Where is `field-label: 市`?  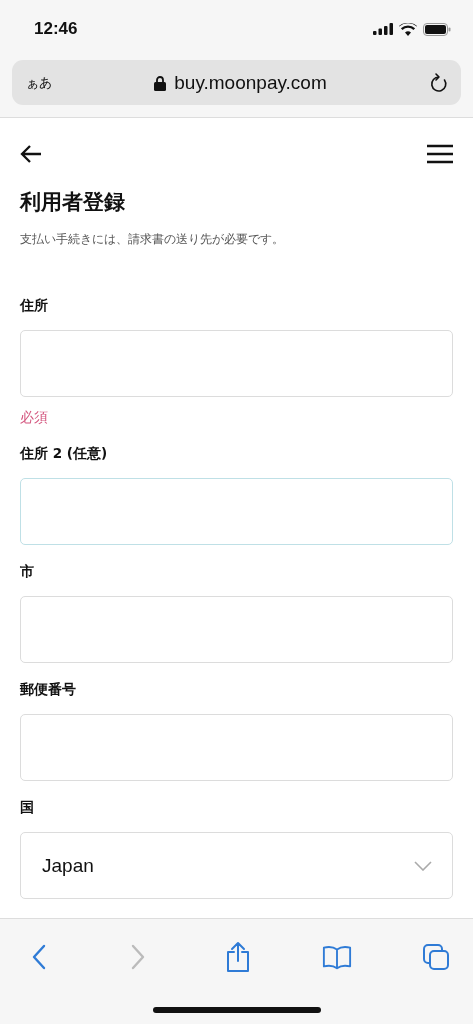
field-label: 市 is located at coordinates (27, 572).